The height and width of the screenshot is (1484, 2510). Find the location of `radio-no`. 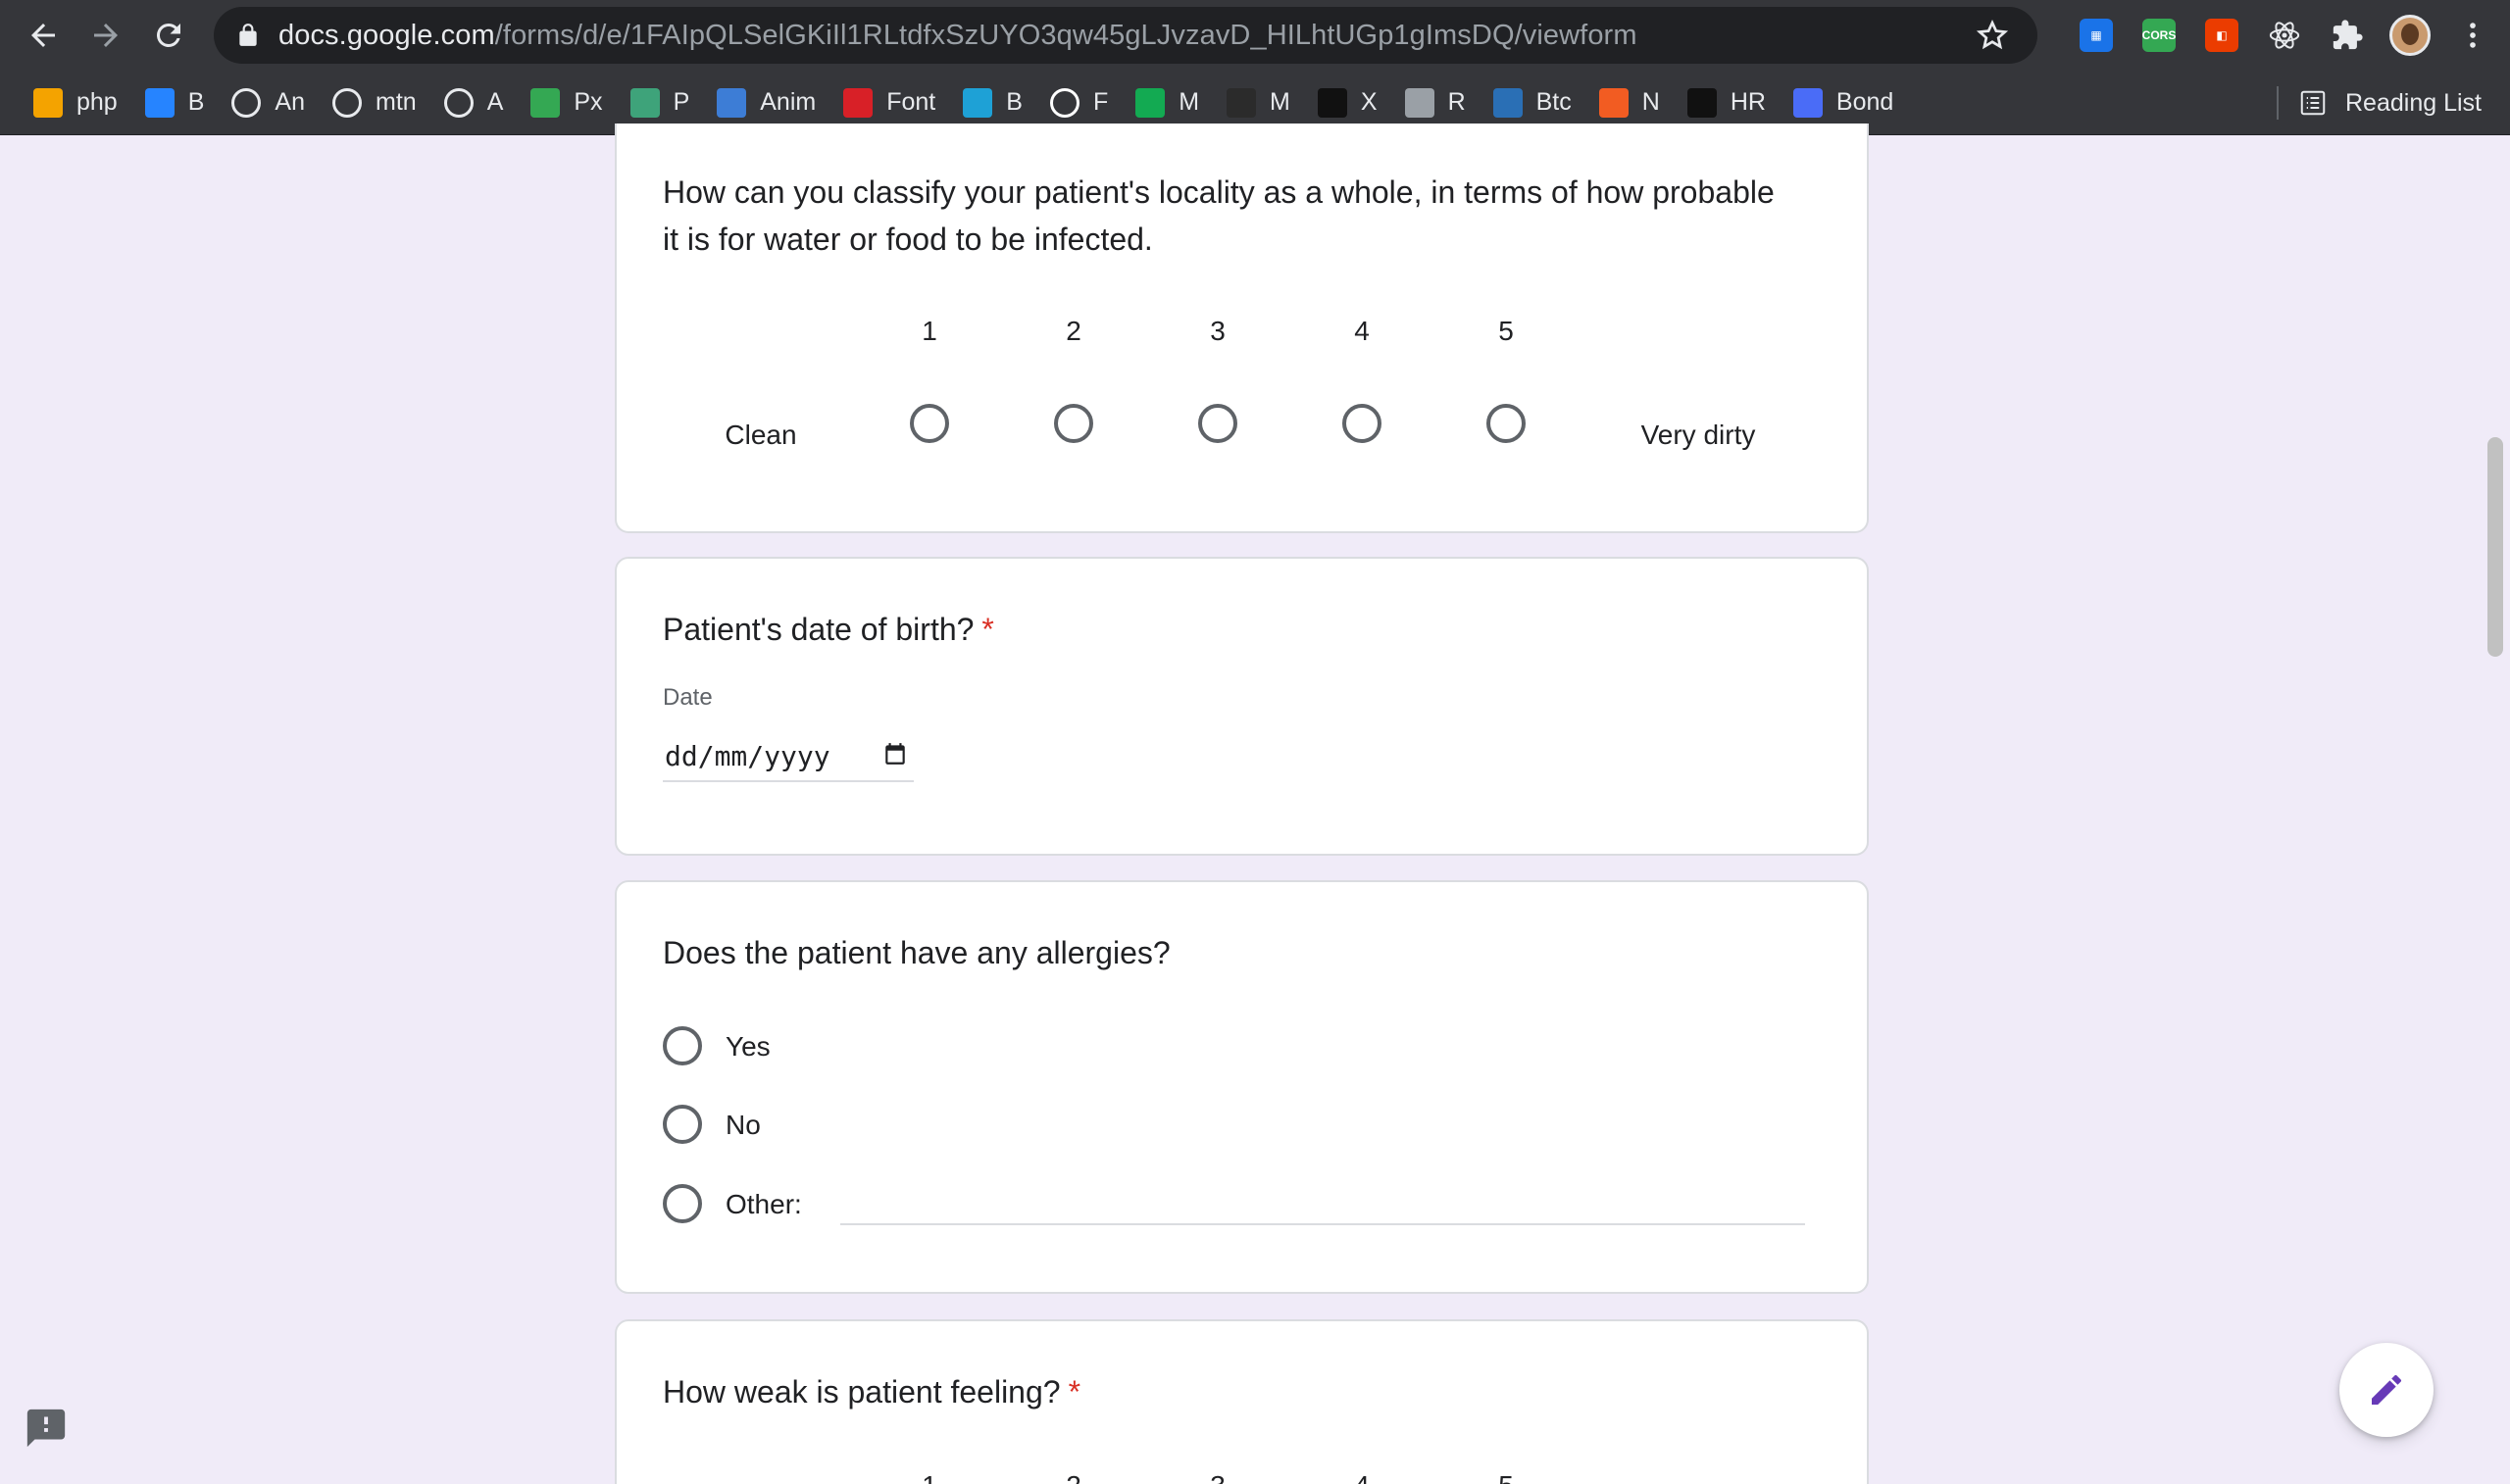

radio-no is located at coordinates (682, 1124).